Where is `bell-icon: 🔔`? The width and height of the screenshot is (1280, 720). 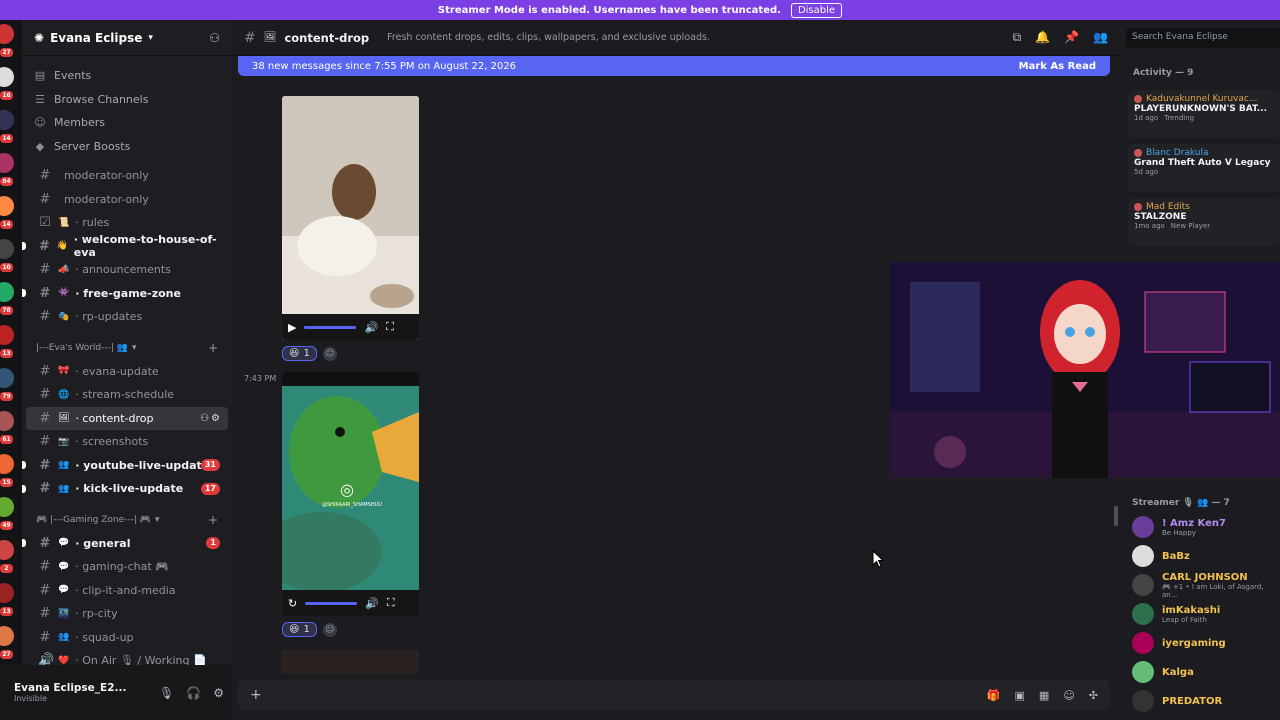
bell-icon: 🔔 is located at coordinates (1042, 37).